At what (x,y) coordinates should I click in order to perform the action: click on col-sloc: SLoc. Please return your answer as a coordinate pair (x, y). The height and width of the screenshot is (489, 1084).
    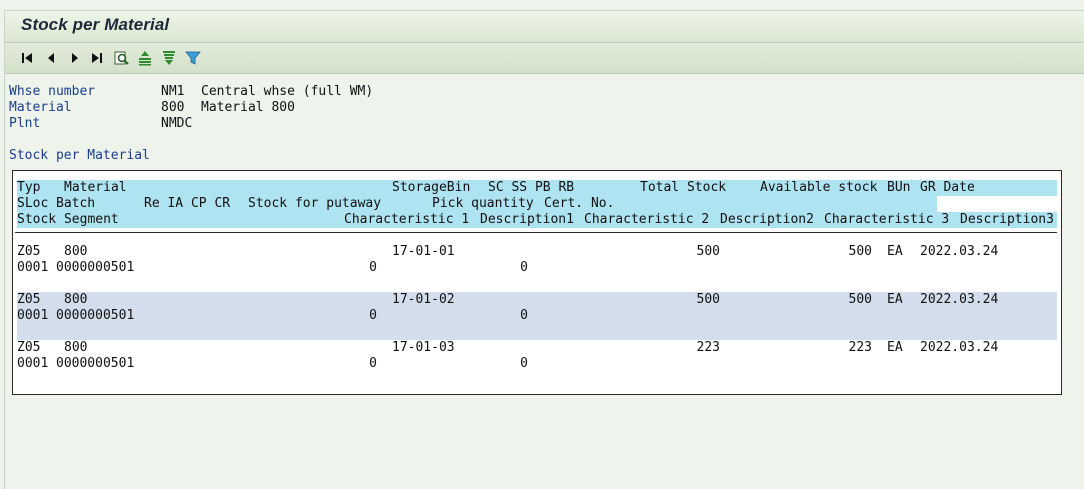
    Looking at the image, I should click on (33, 203).